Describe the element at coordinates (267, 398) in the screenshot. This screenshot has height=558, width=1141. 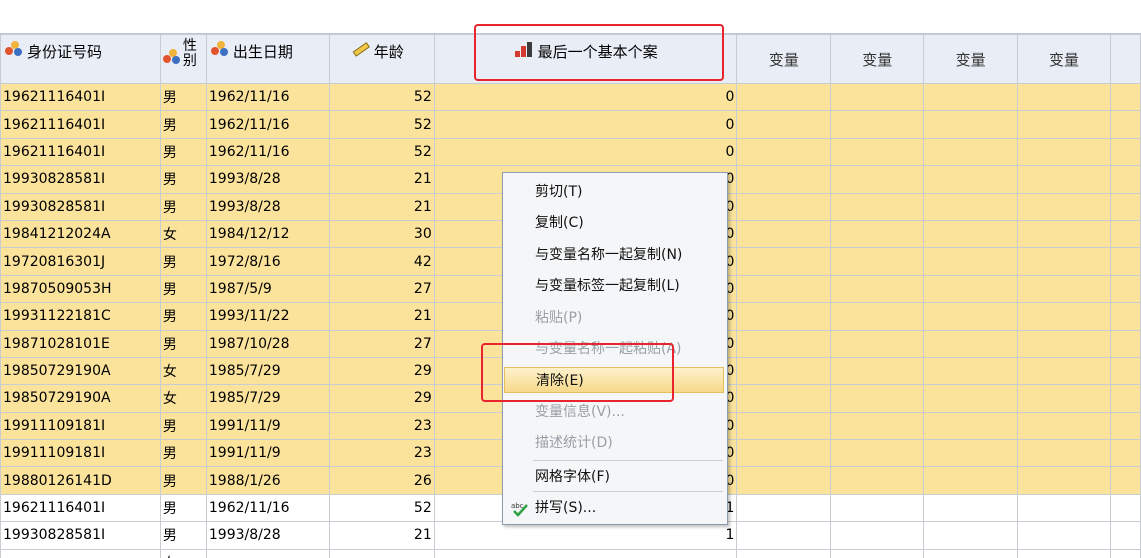
I see `cell-birth: 1985/7/29` at that location.